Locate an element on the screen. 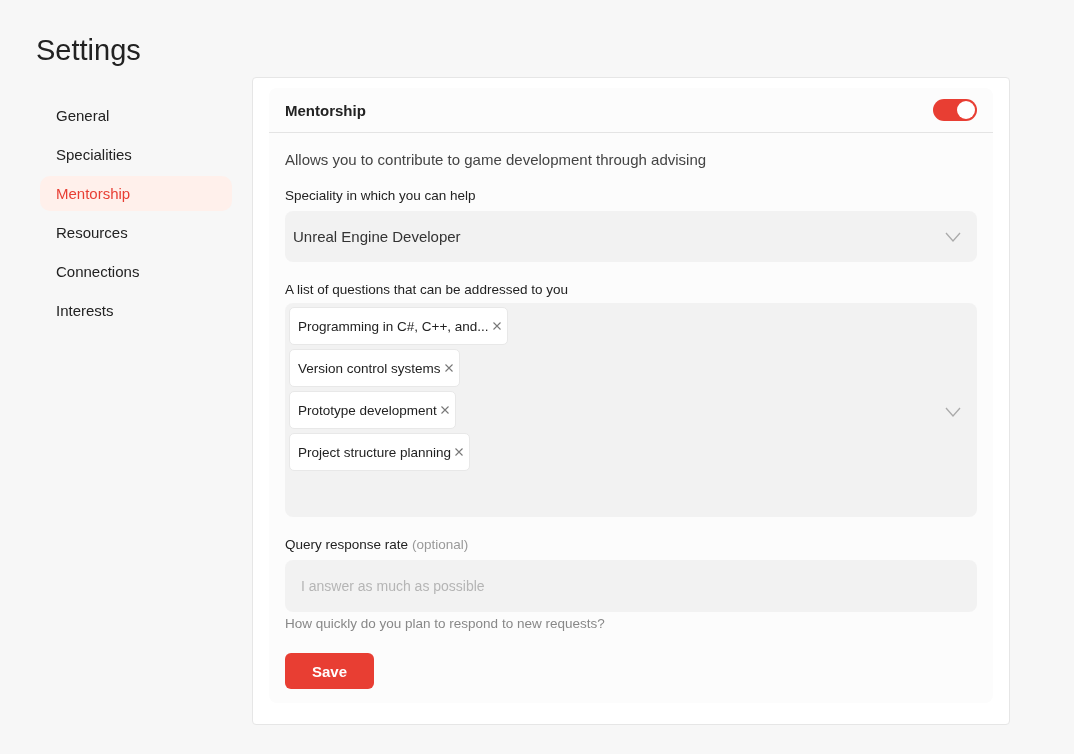 The height and width of the screenshot is (754, 1074). section-description: Allows you to contribute to game development through advising is located at coordinates (496, 159).